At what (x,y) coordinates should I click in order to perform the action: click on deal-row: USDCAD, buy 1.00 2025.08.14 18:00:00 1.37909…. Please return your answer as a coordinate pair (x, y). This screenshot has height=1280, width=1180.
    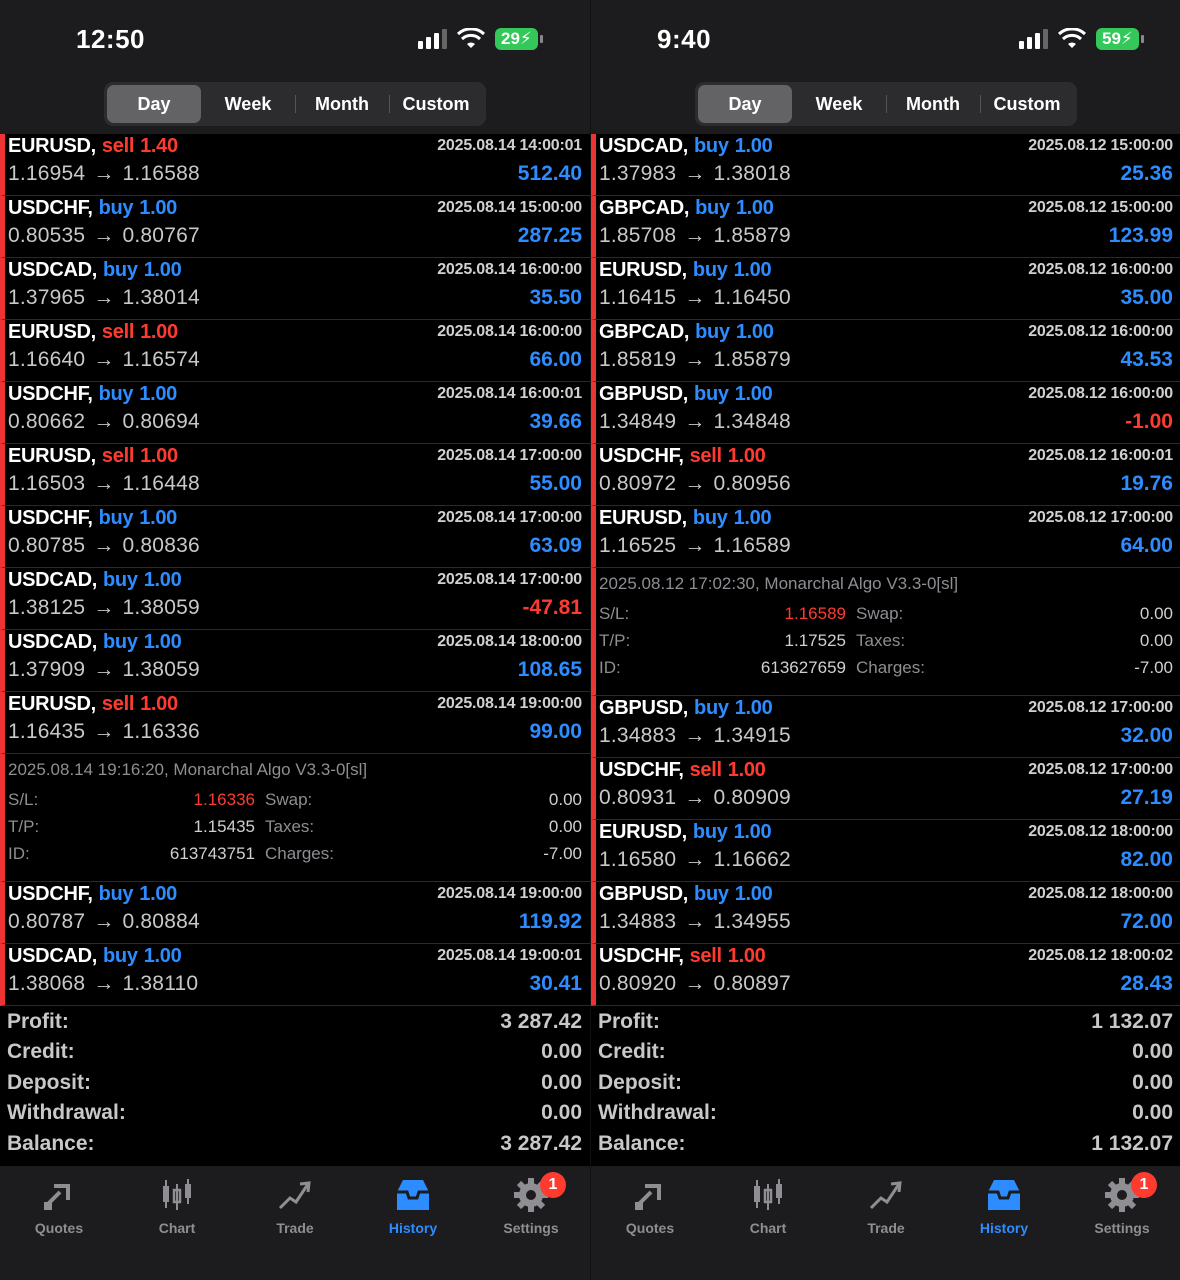
    Looking at the image, I should click on (295, 661).